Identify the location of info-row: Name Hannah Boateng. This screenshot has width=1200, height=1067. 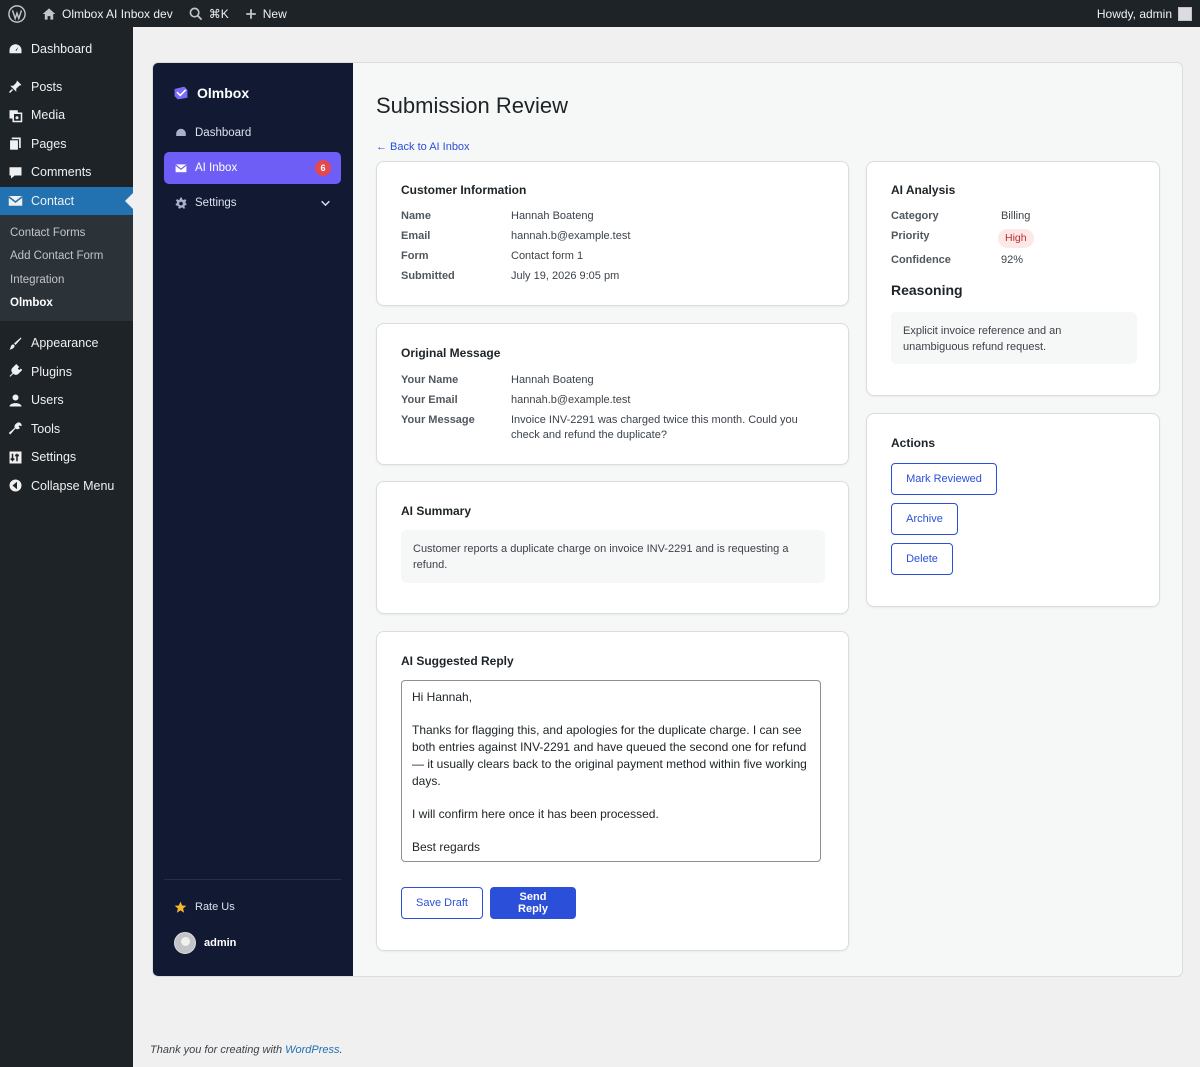
(497, 216).